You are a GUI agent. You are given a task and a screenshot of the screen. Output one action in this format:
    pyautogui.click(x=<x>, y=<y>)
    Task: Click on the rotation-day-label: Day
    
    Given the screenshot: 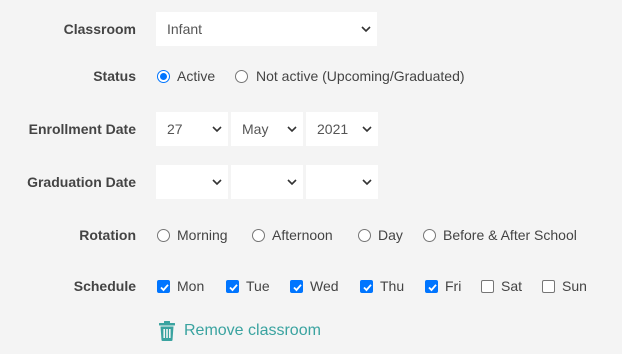 What is the action you would take?
    pyautogui.click(x=390, y=235)
    